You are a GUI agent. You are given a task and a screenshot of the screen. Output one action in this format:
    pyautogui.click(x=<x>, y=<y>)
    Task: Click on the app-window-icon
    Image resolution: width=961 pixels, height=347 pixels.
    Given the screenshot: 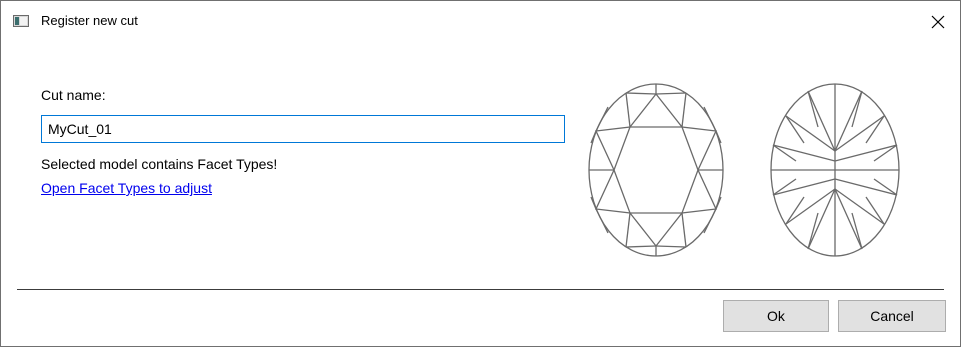 What is the action you would take?
    pyautogui.click(x=21, y=21)
    